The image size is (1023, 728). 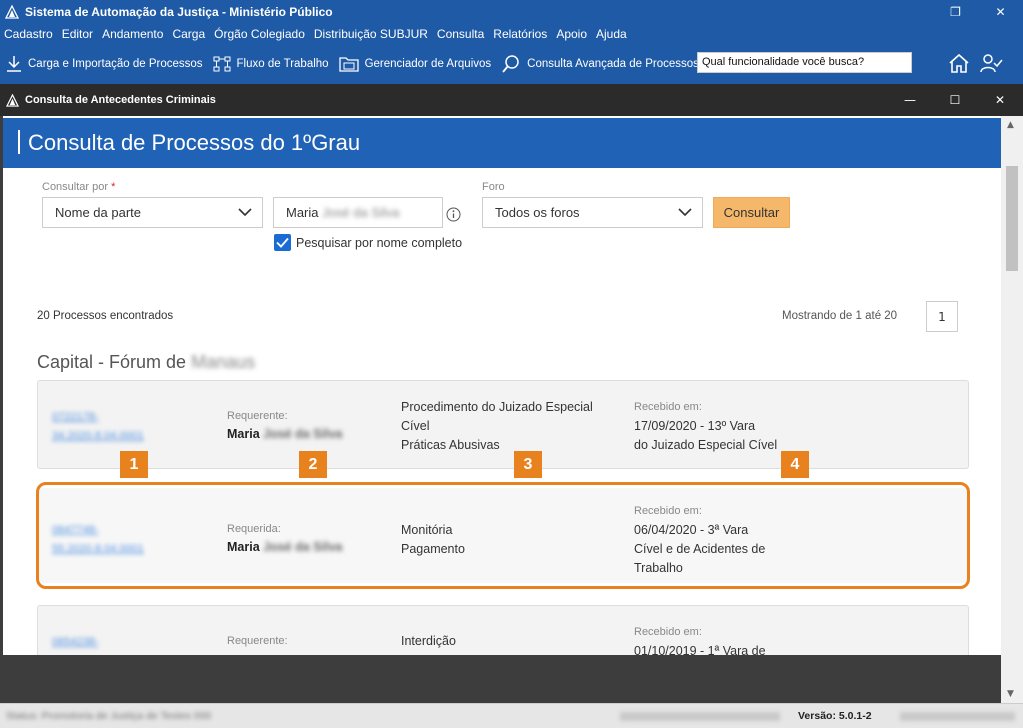 What do you see at coordinates (302, 212) in the screenshot?
I see `name-value: Maria` at bounding box center [302, 212].